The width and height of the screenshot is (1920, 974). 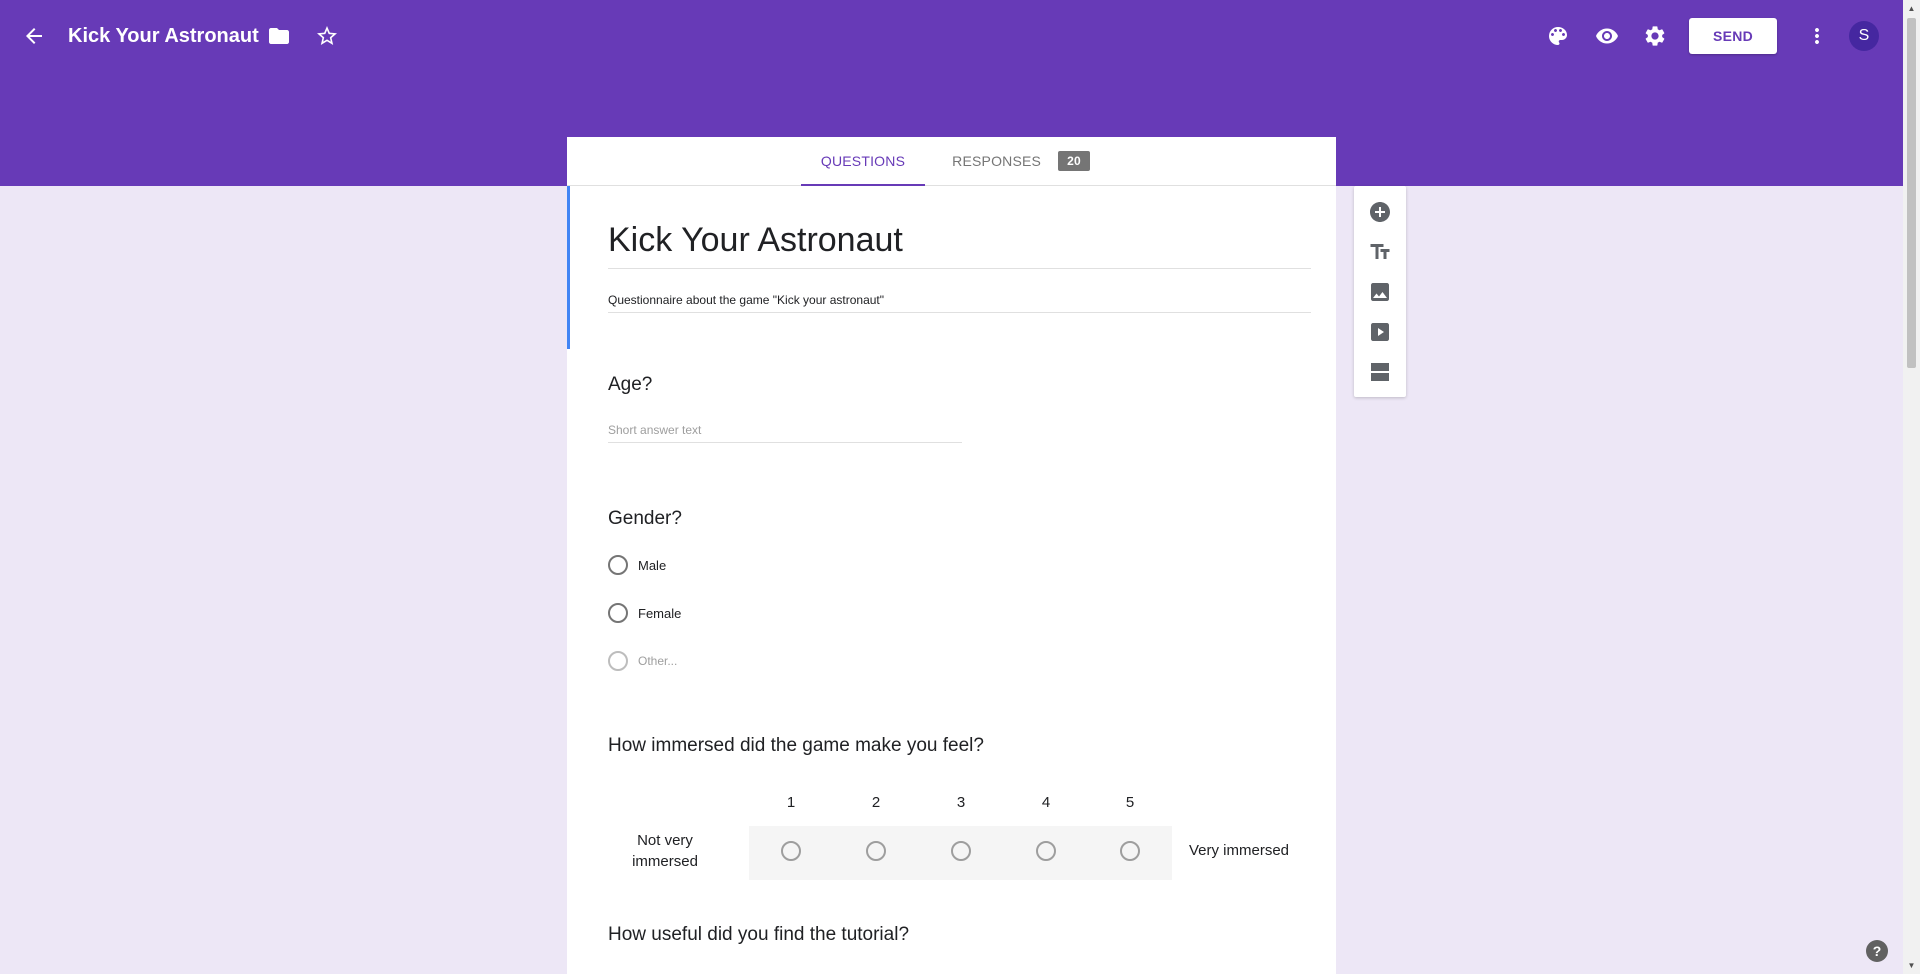 I want to click on scroll-up-arrow-icon: ▲, so click(x=1911, y=8).